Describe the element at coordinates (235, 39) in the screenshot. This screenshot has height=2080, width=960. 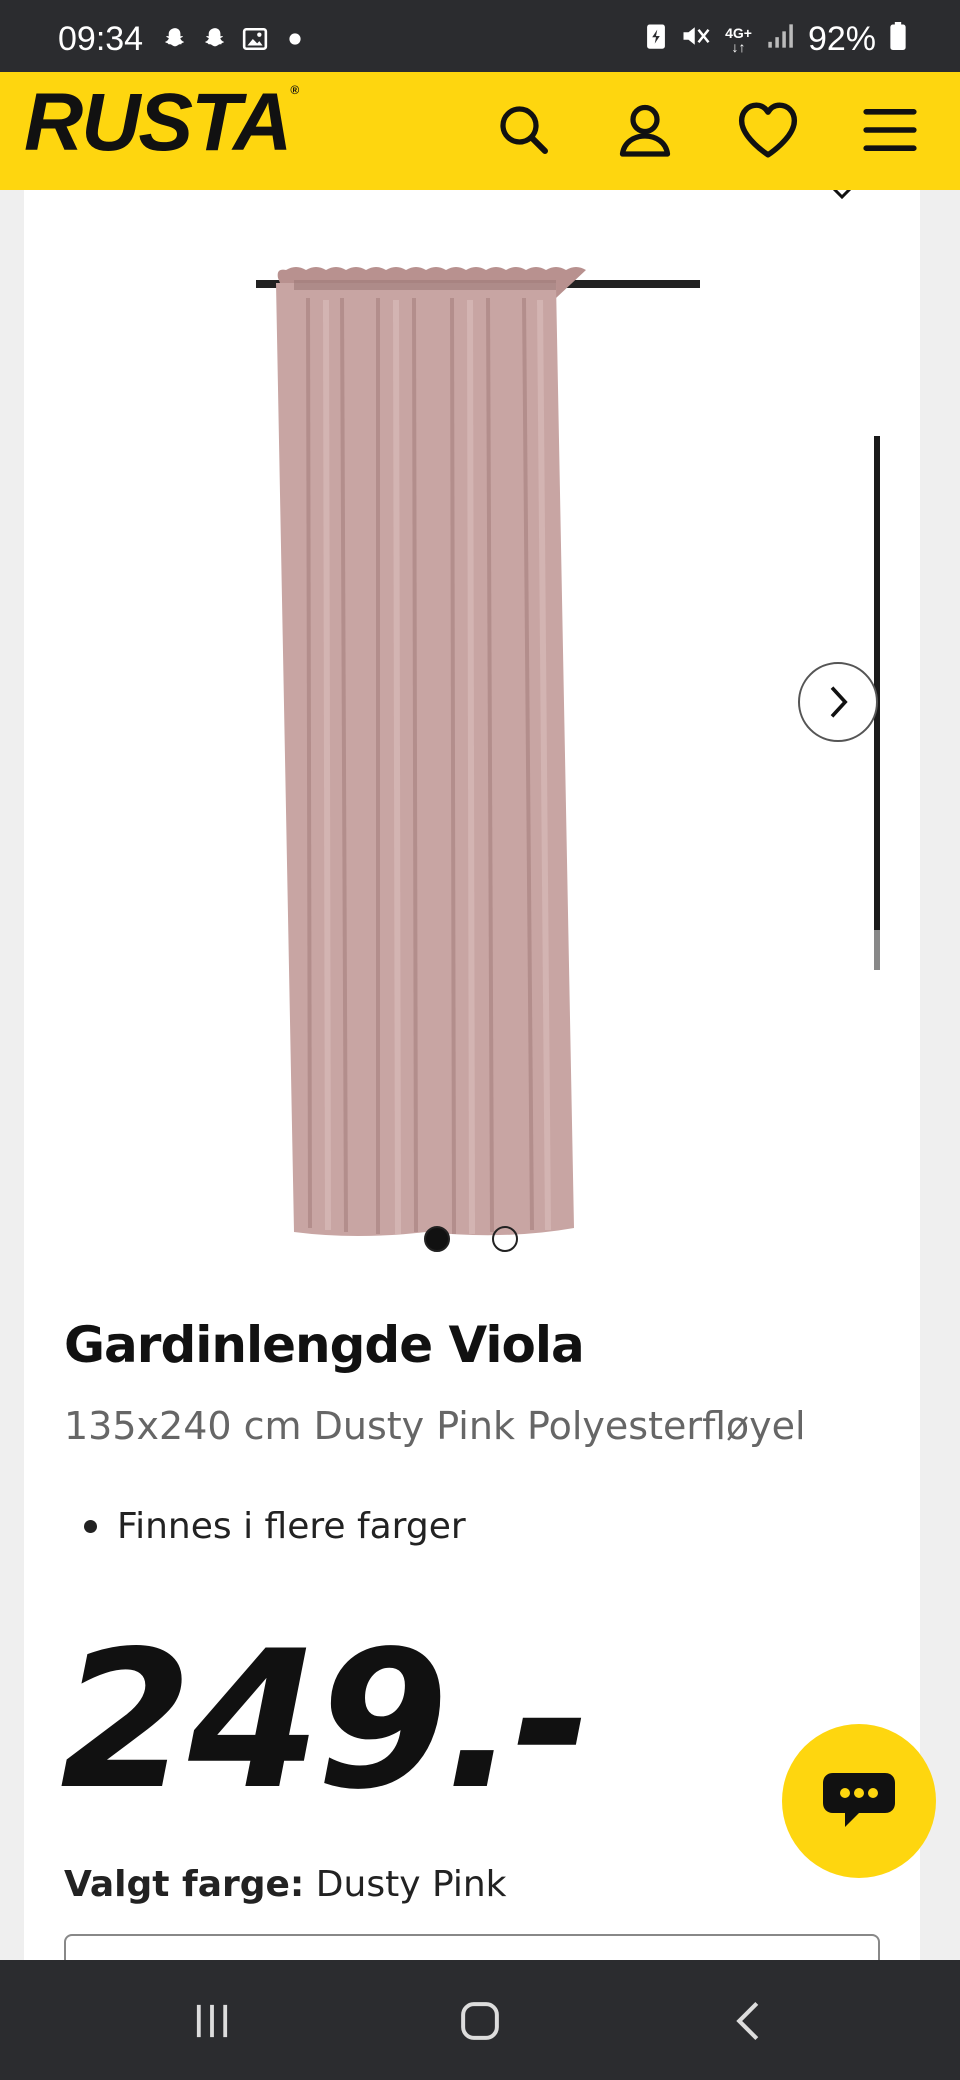
I see `notification-icons` at that location.